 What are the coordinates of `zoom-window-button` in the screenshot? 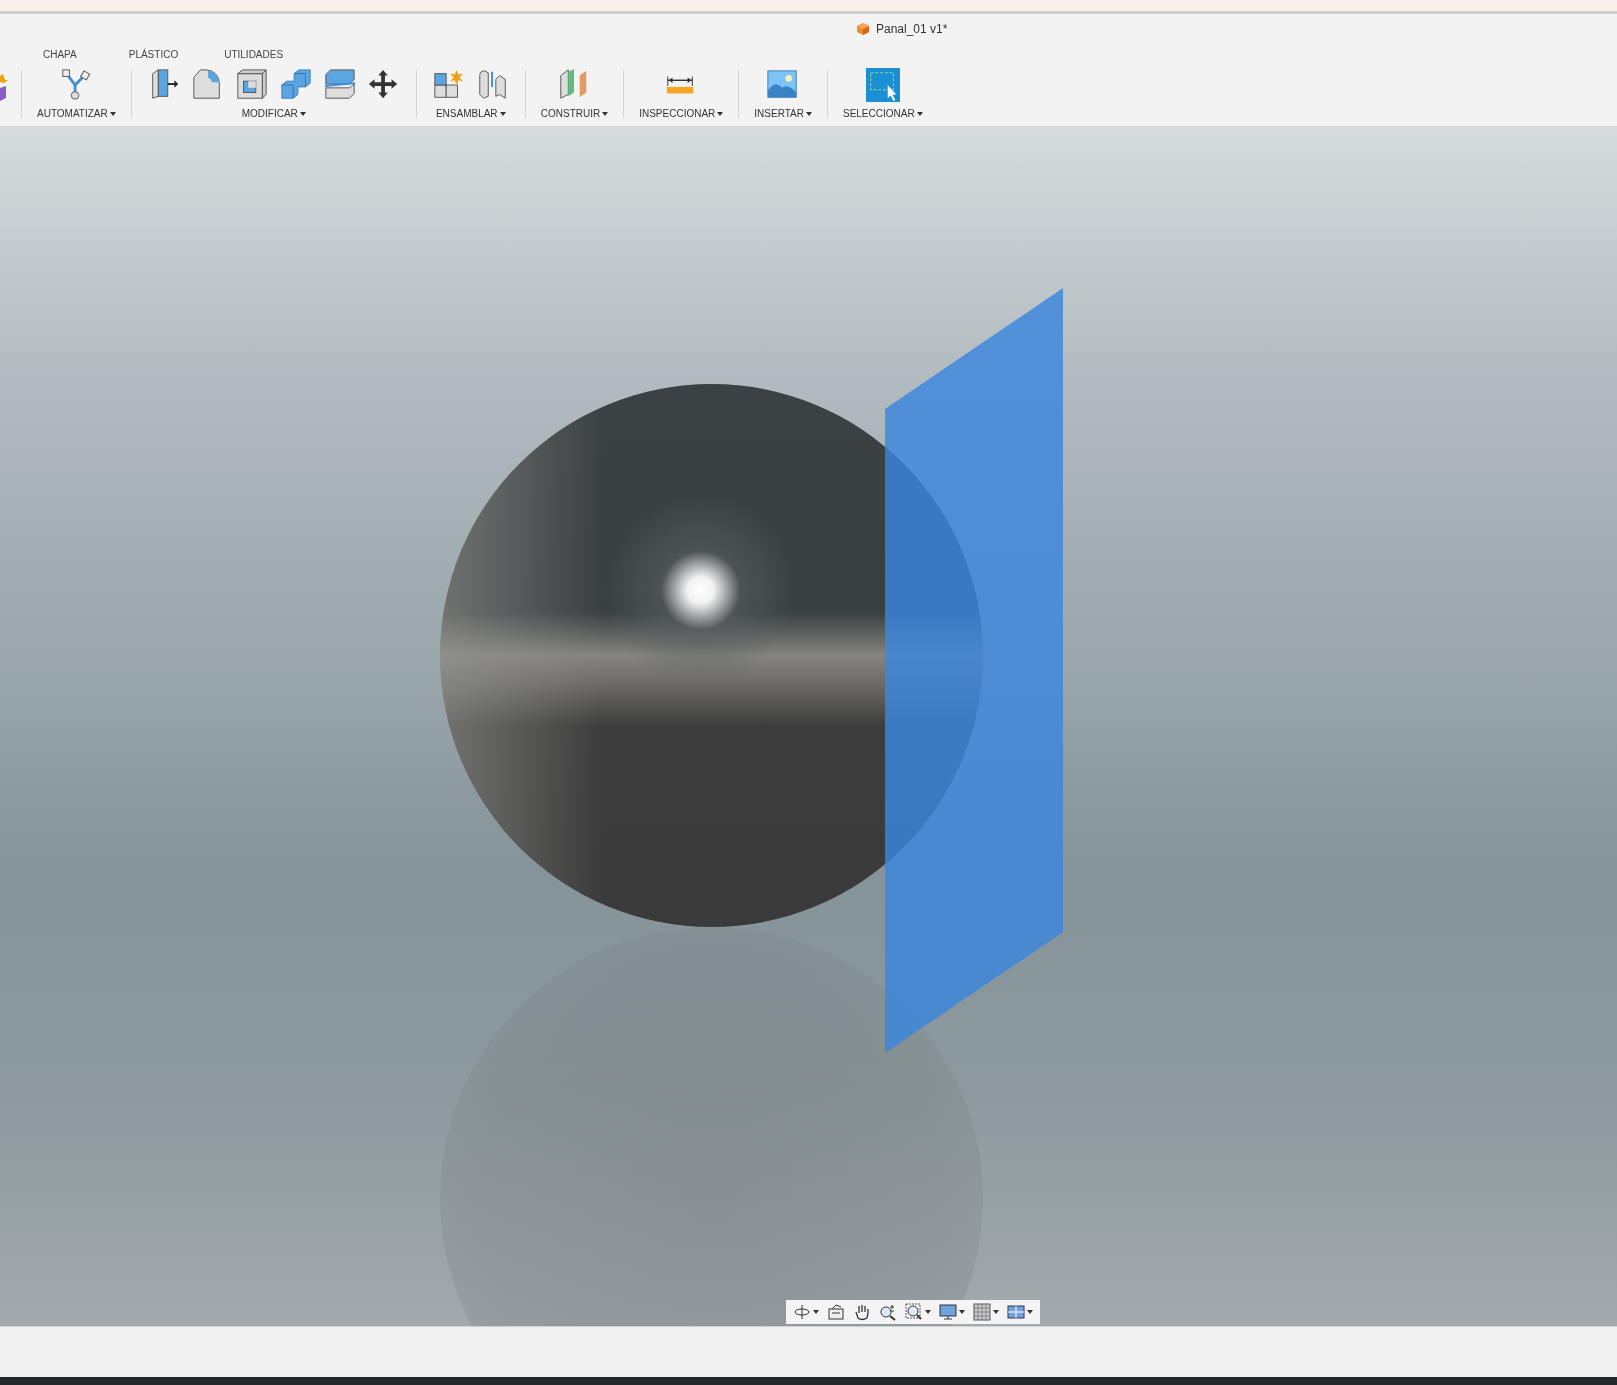 It's located at (918, 1312).